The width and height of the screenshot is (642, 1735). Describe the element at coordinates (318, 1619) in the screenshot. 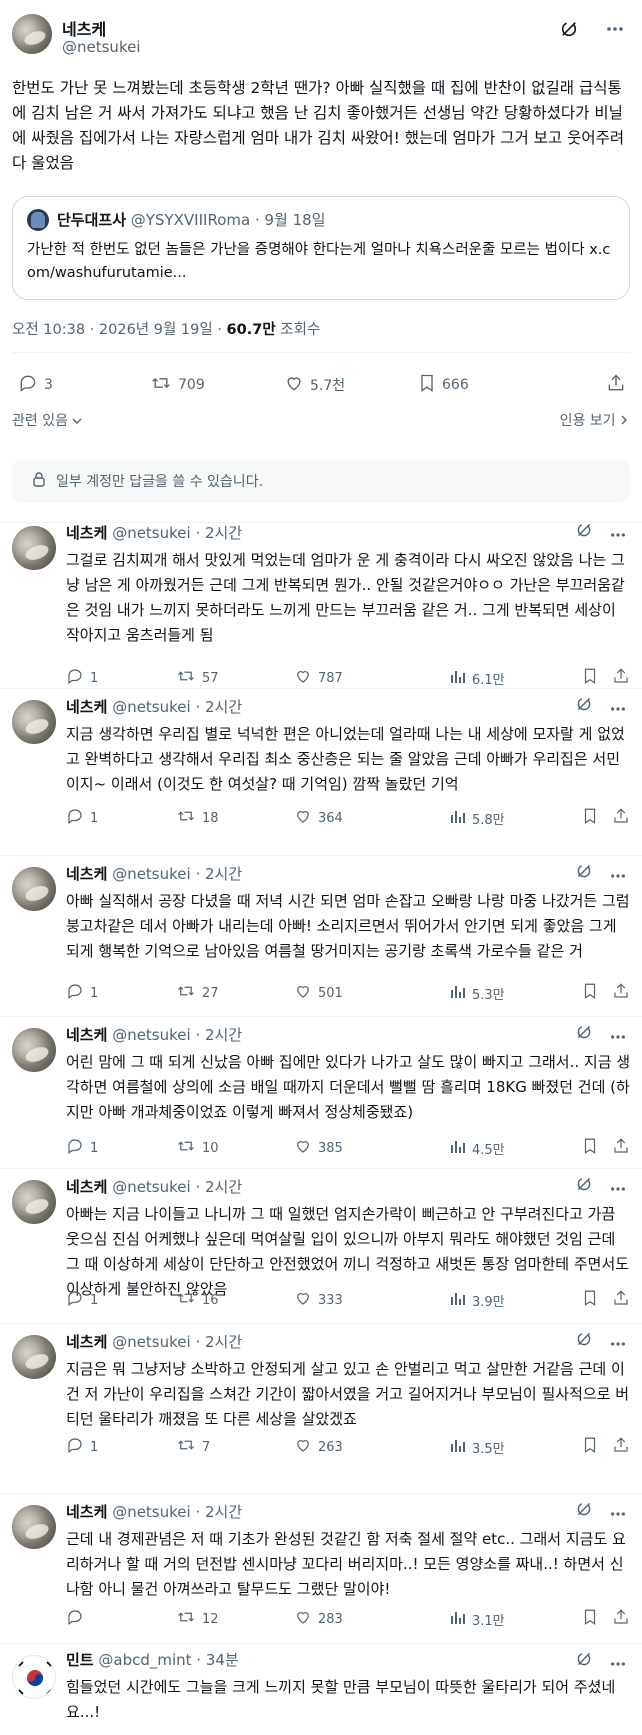

I see `like-button: 283` at that location.